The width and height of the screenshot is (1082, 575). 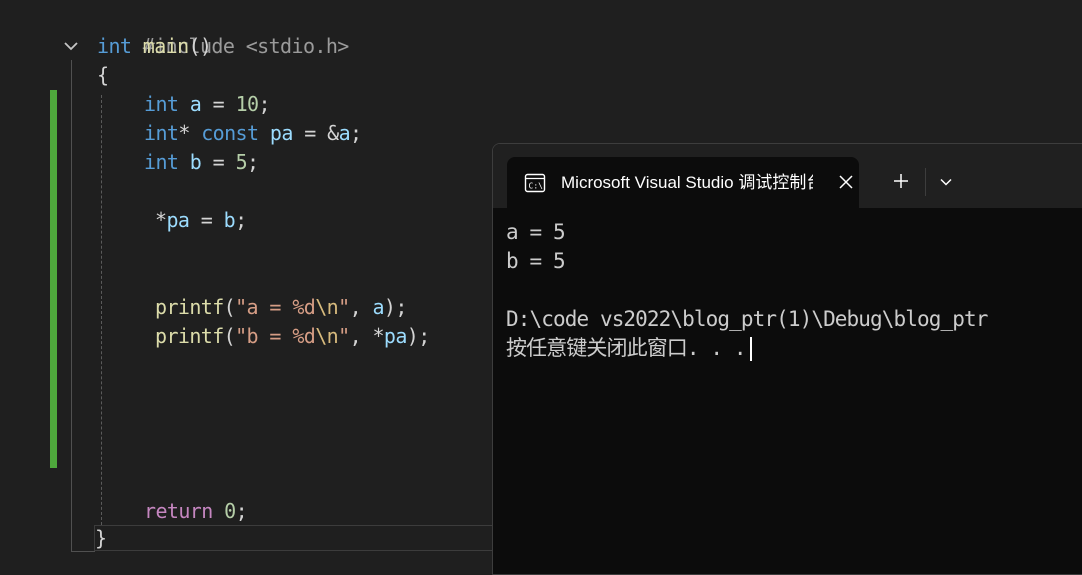 What do you see at coordinates (946, 181) in the screenshot?
I see `chevron-down-icon` at bounding box center [946, 181].